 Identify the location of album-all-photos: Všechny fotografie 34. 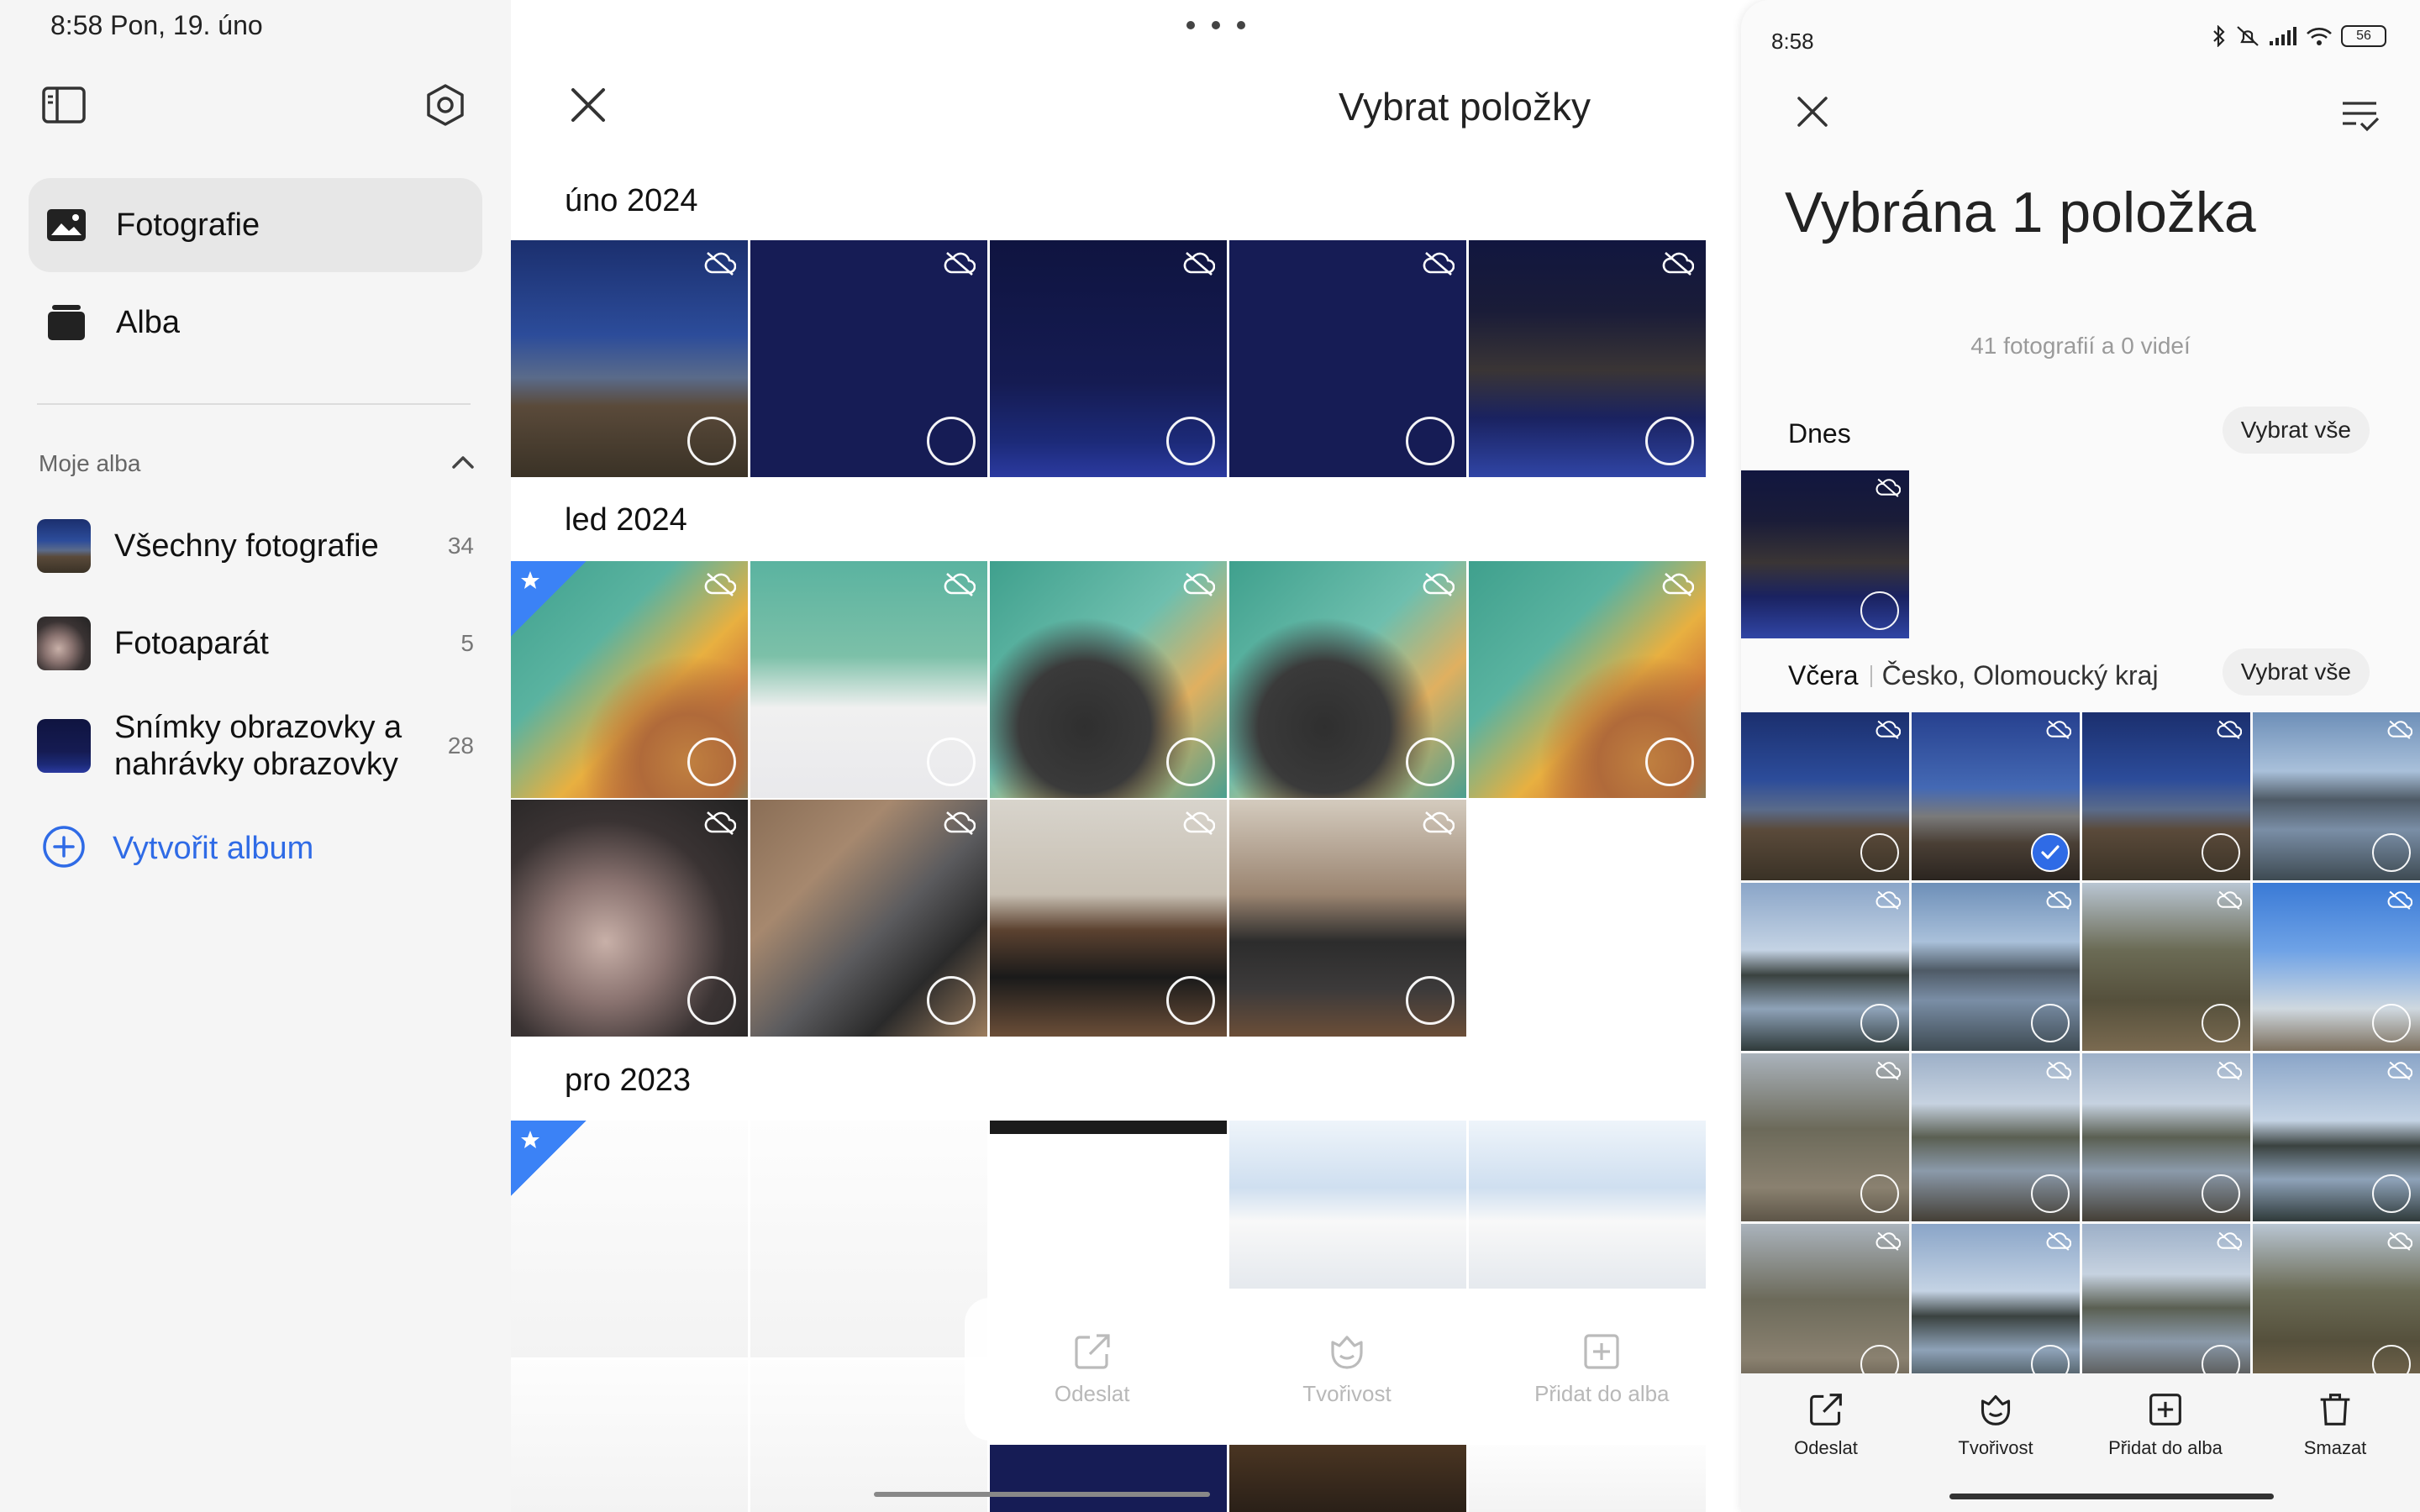
(255, 546).